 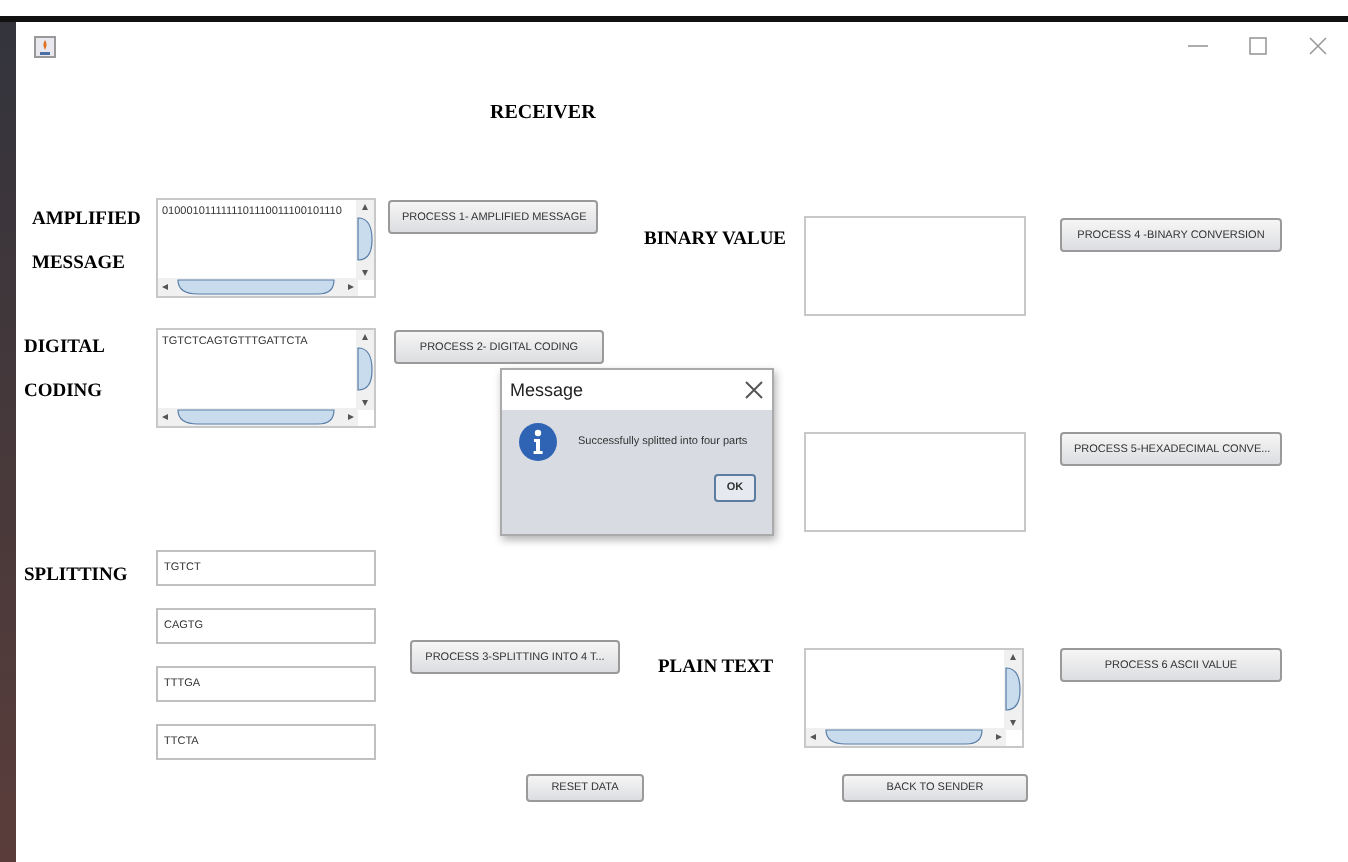 What do you see at coordinates (65, 371) in the screenshot?
I see `field-label: DIGITAL CODING` at bounding box center [65, 371].